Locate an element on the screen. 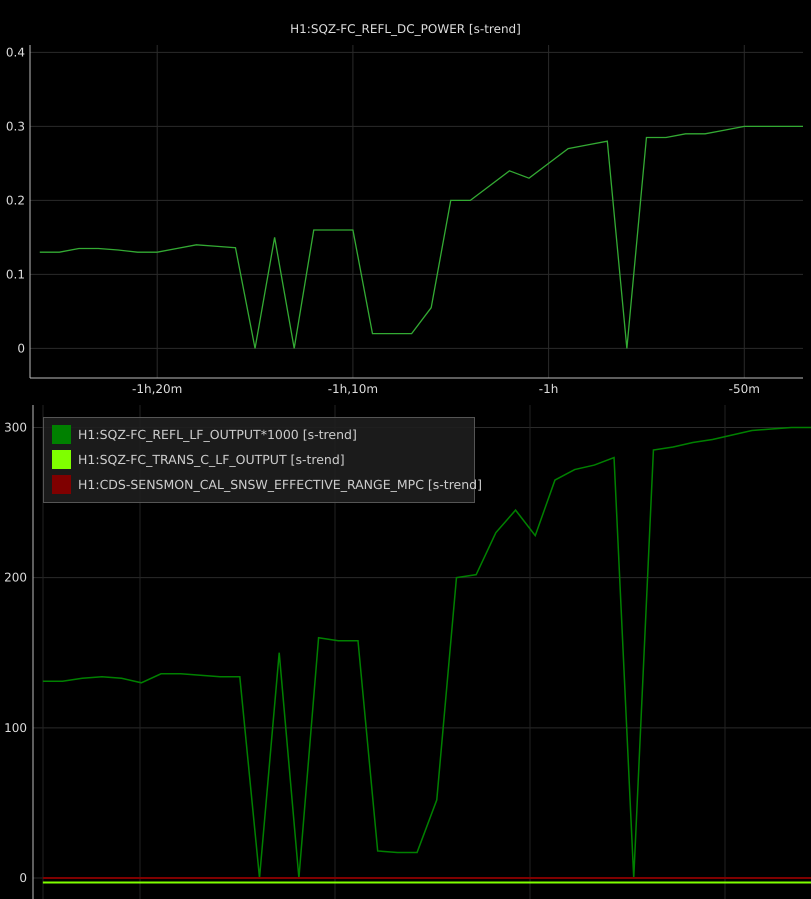  y-tick-label: 0.3 is located at coordinates (15, 126).